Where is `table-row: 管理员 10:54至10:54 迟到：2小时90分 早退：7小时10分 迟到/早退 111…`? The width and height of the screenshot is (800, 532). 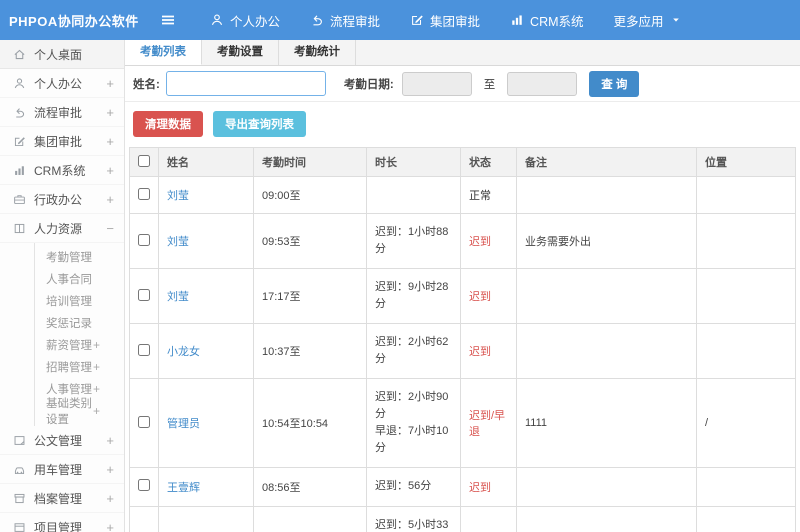
table-row: 管理员 10:54至10:54 迟到：2小时90分 早退：7小时10分 迟到/早退 111… is located at coordinates (462, 423).